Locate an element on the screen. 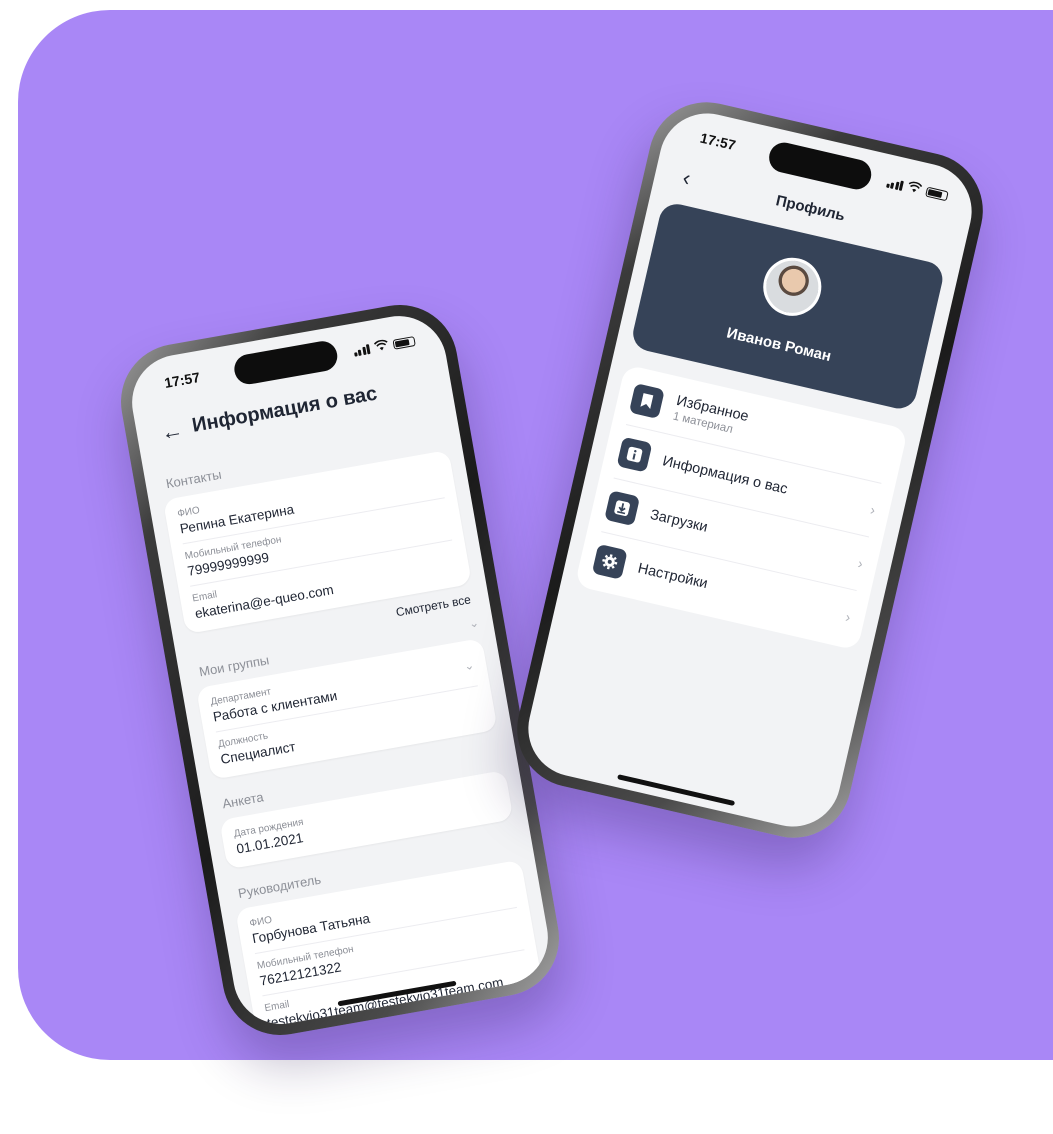 The image size is (1053, 1134). back-arrow-icon: ← is located at coordinates (172, 431).